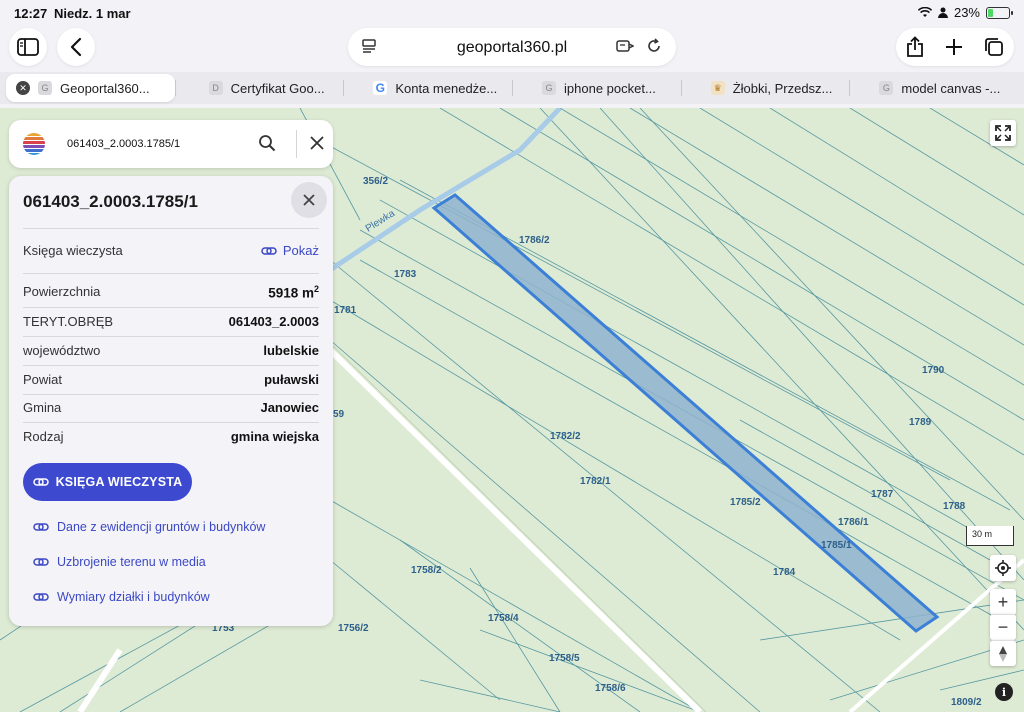  I want to click on plus-icon: +, so click(1003, 601).